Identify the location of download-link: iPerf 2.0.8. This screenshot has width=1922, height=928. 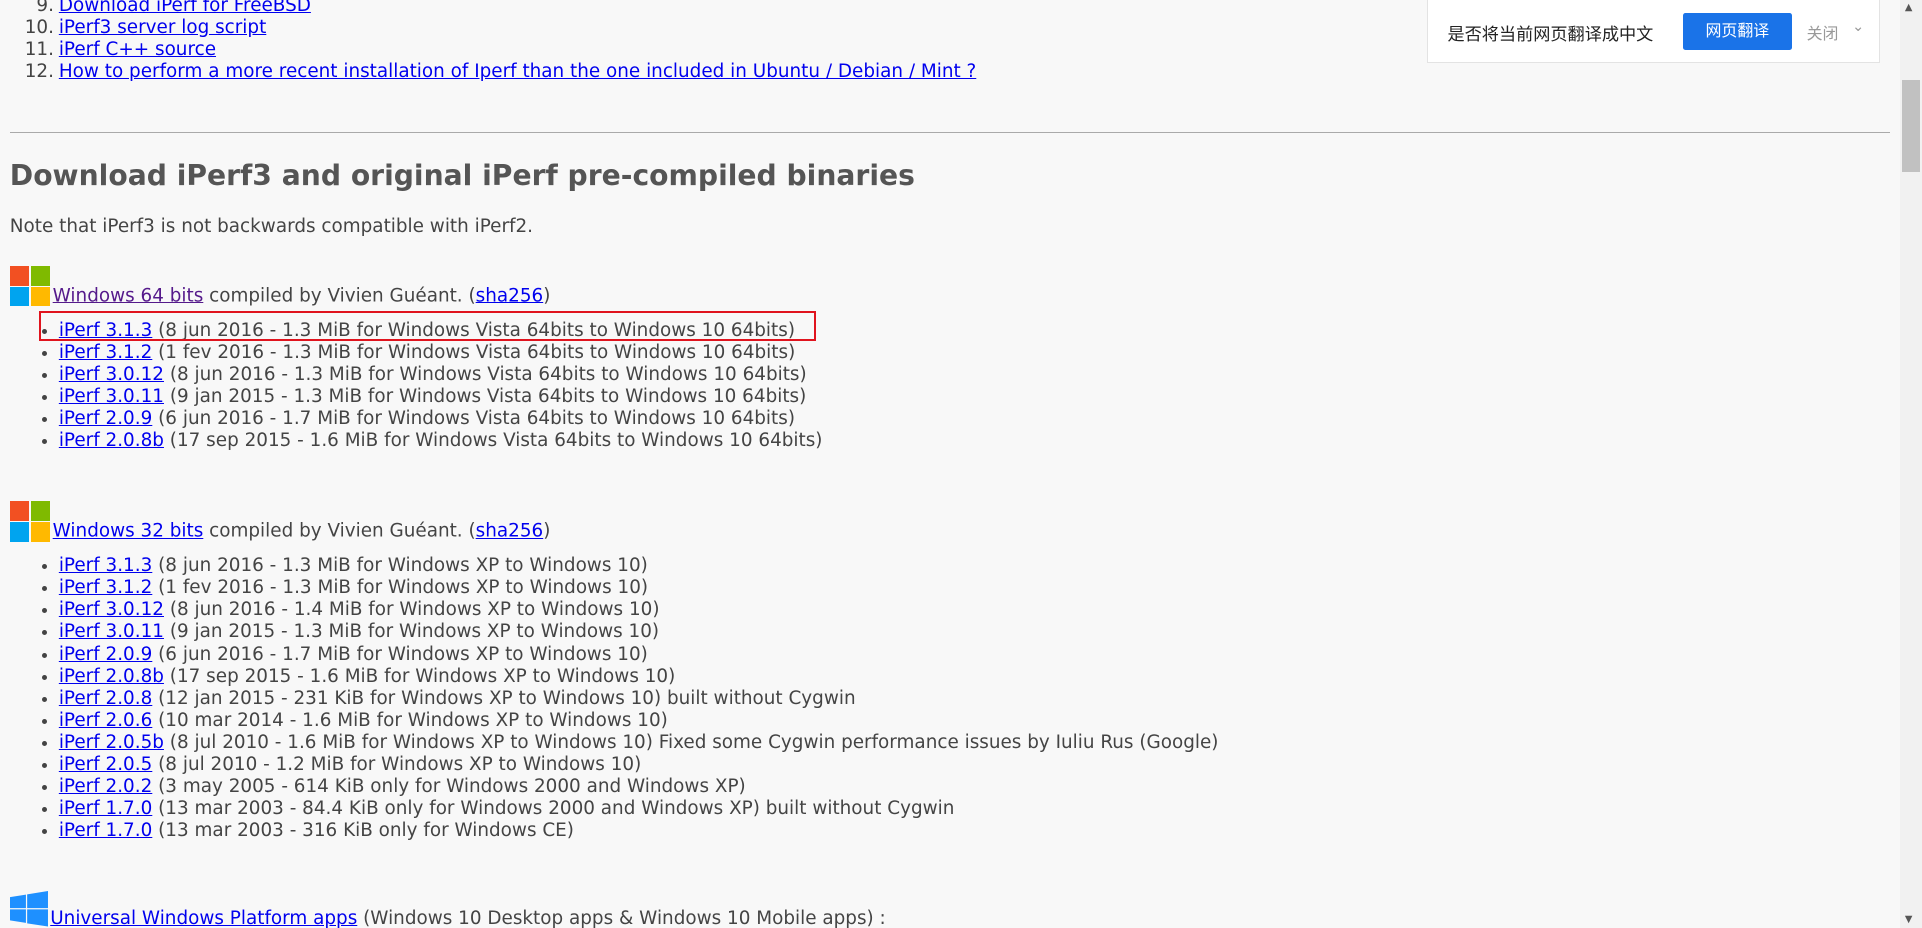
(105, 698).